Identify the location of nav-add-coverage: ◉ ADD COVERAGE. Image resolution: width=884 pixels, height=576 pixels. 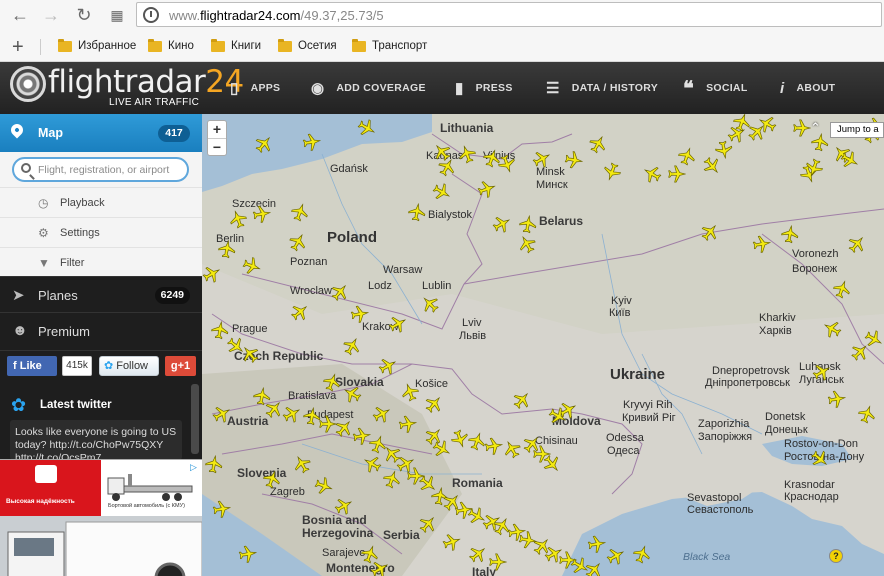
(368, 88).